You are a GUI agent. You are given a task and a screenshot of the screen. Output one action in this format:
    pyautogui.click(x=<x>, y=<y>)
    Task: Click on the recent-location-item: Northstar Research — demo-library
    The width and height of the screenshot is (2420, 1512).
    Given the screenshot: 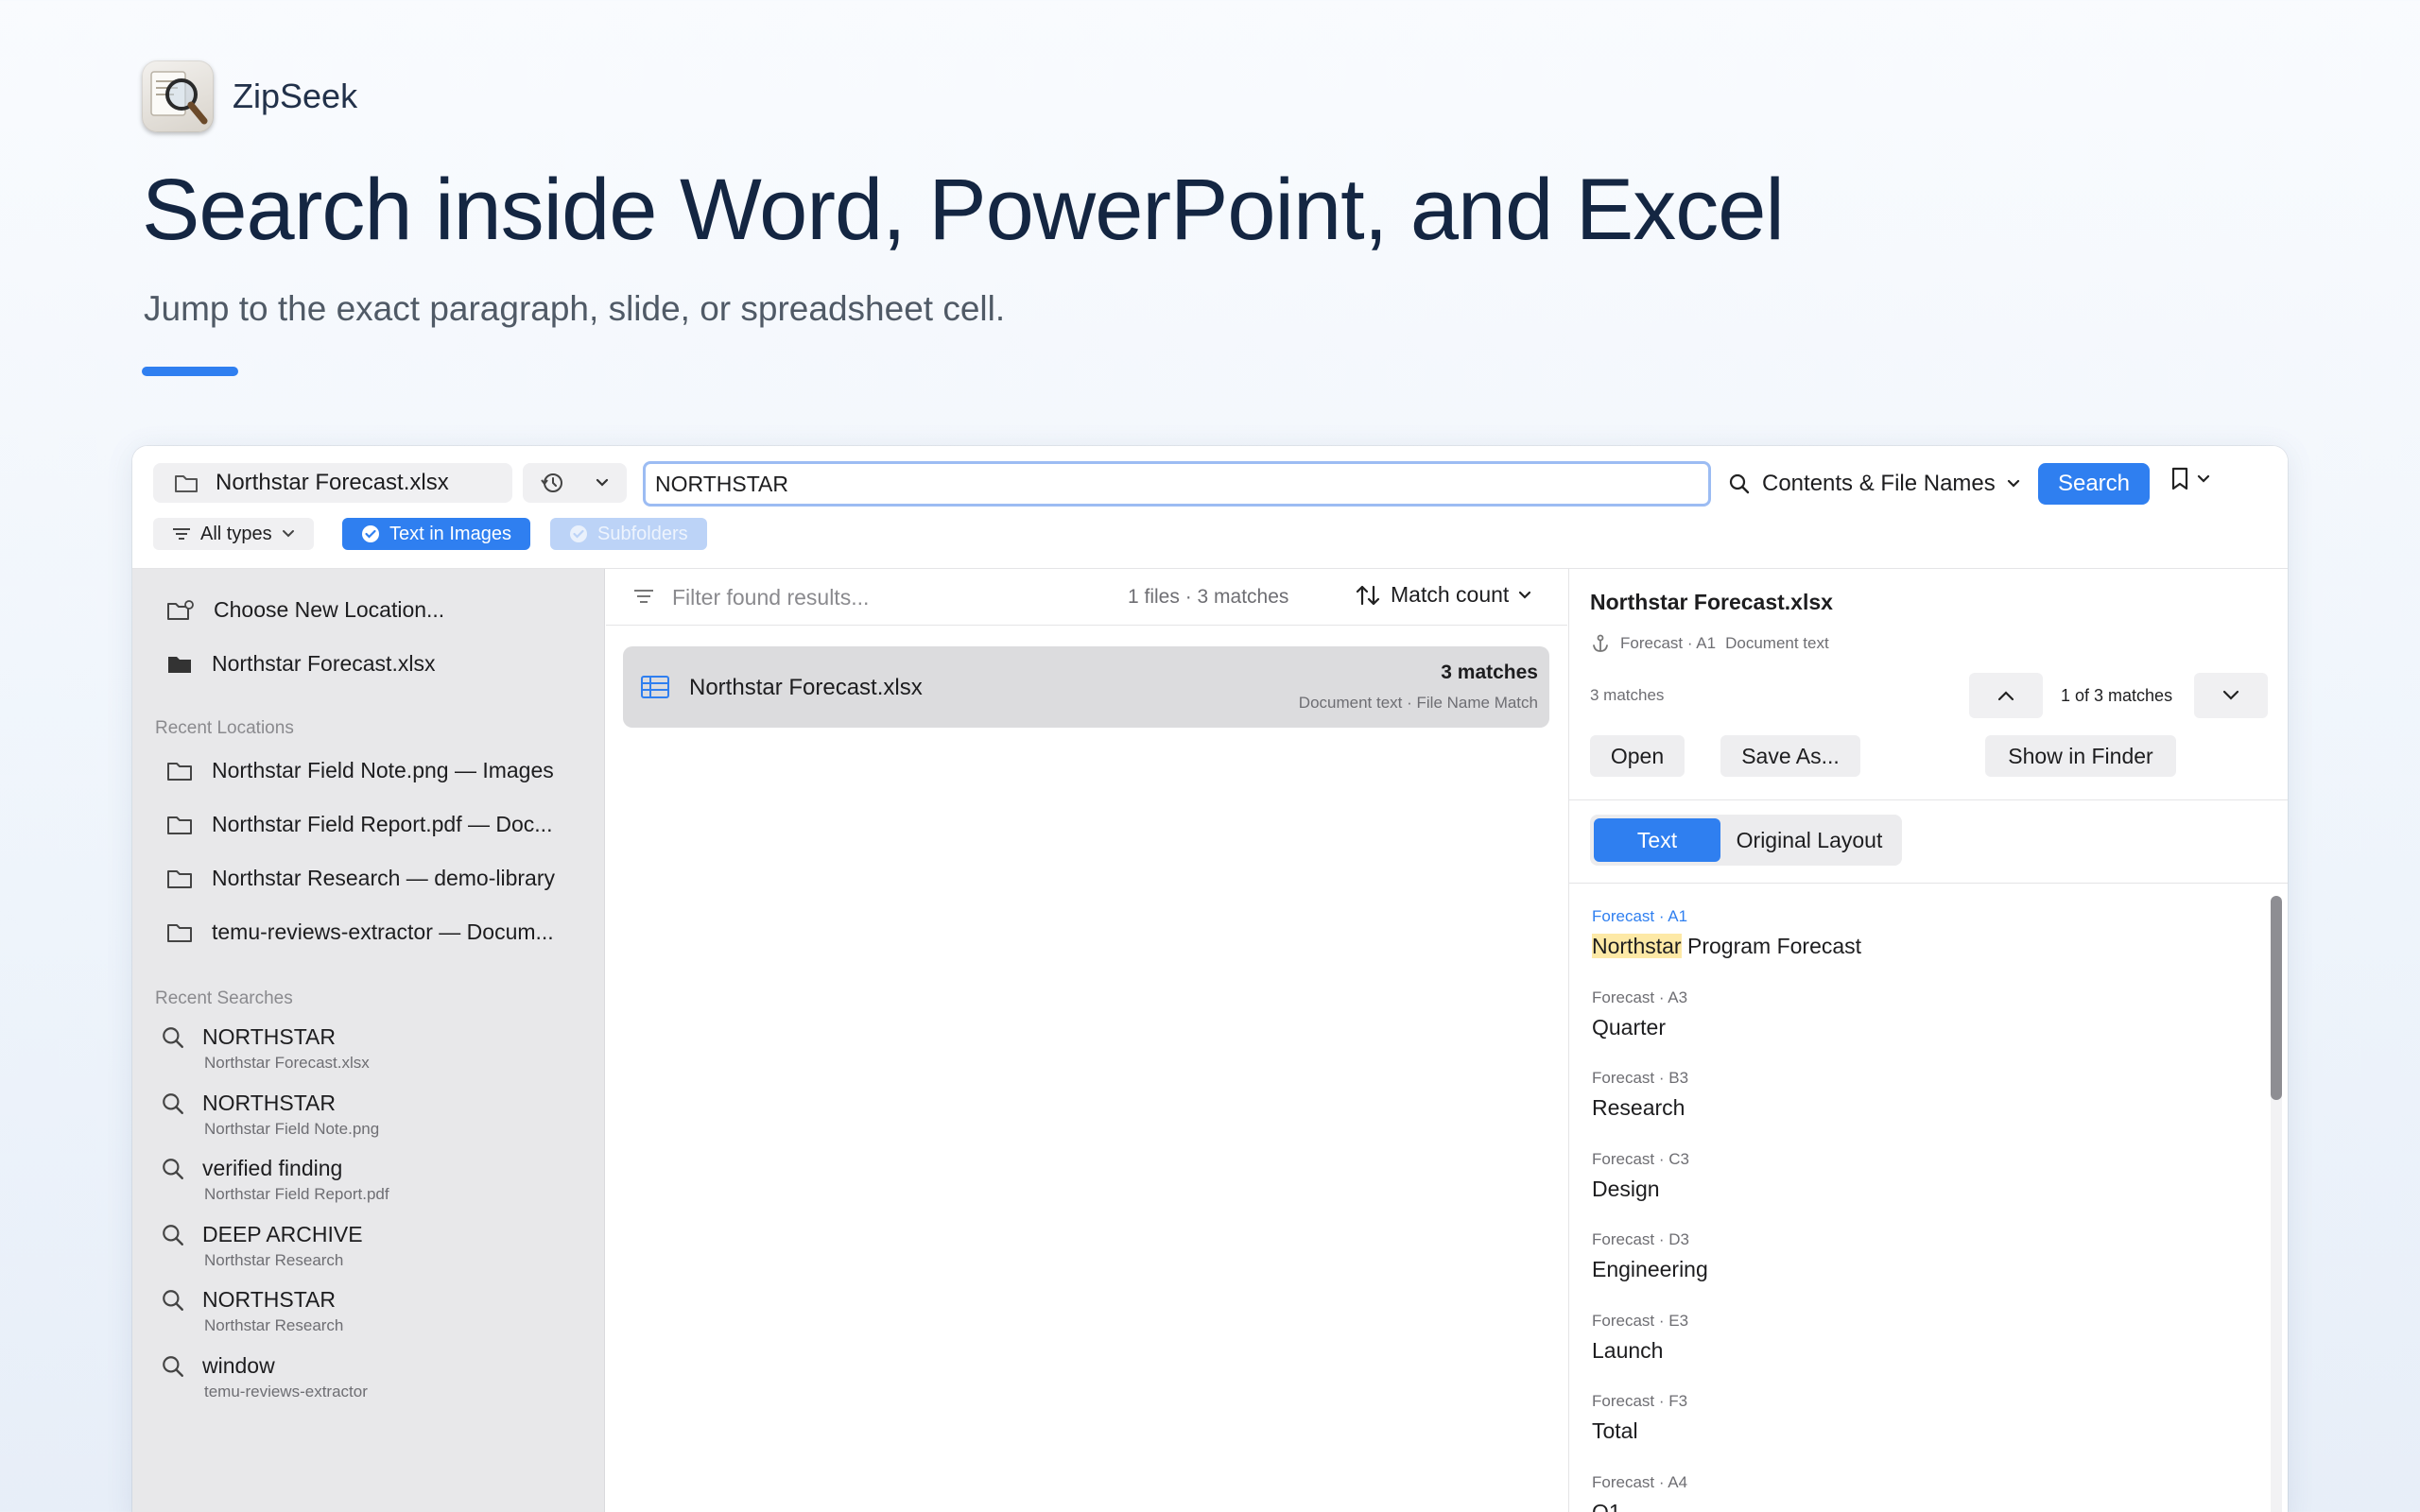 What is the action you would take?
    pyautogui.click(x=360, y=878)
    